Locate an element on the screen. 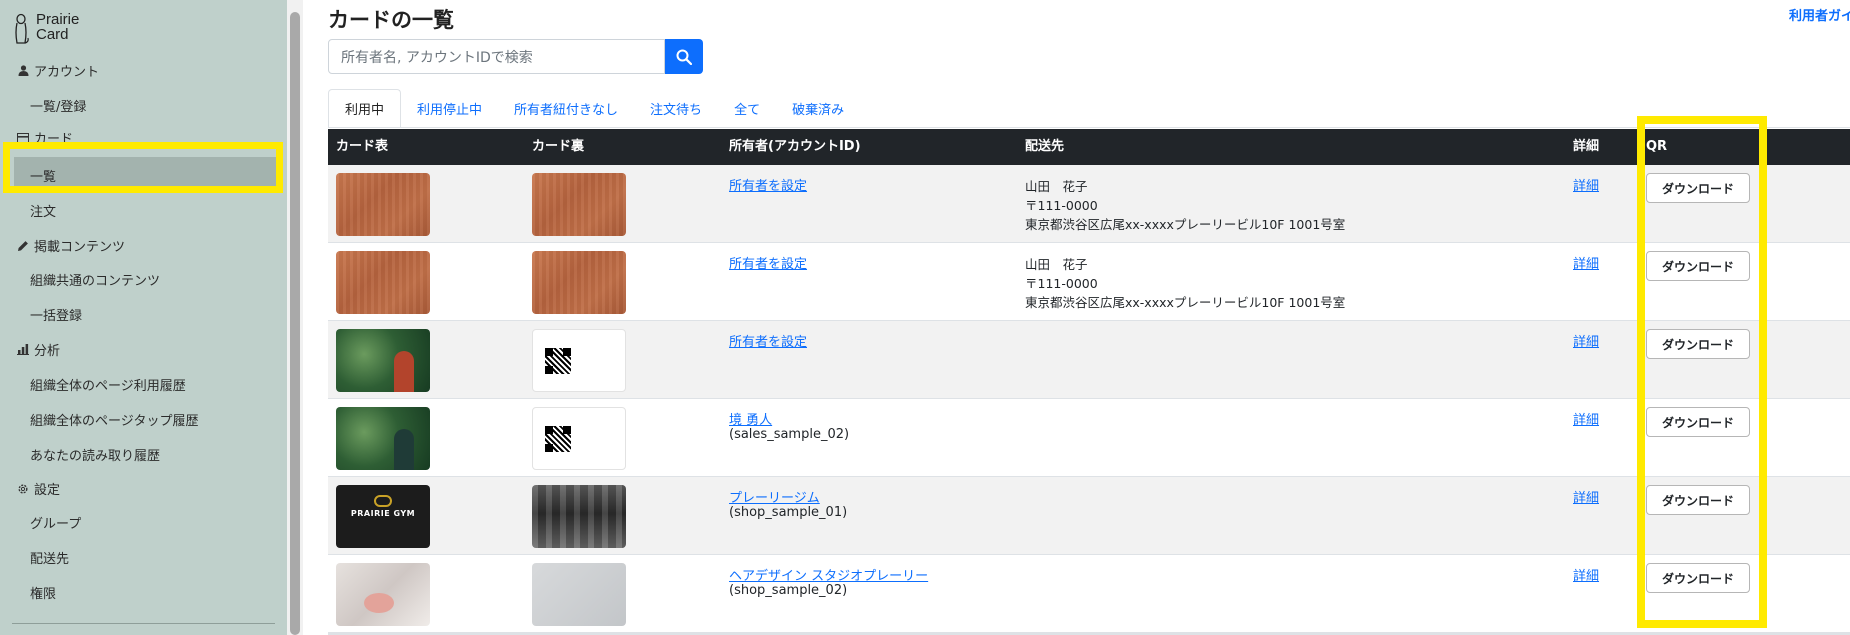  sidebar-item-permissions: 権限 is located at coordinates (43, 592).